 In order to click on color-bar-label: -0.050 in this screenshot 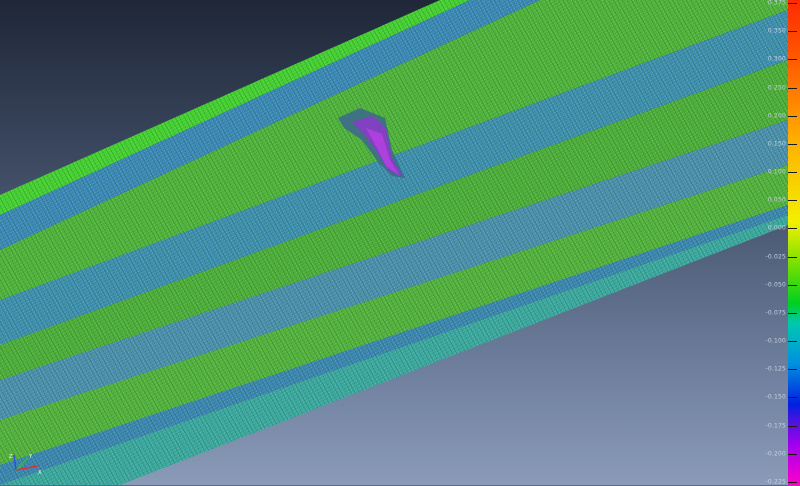, I will do `click(775, 285)`.